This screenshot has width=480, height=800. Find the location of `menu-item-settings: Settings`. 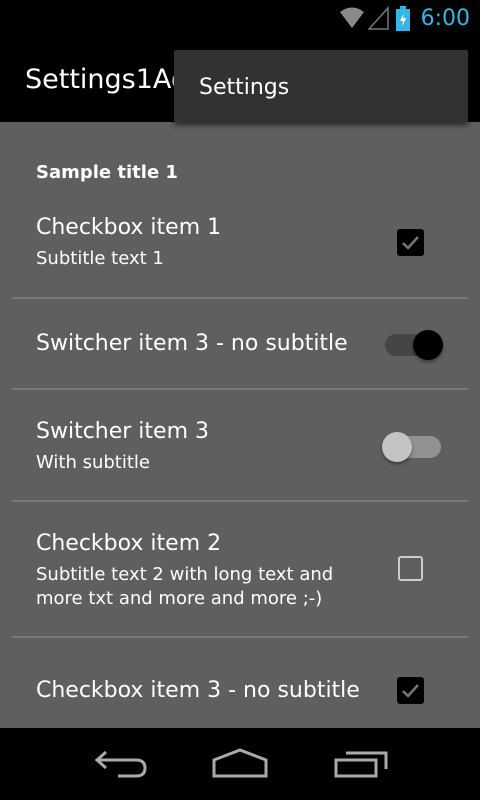

menu-item-settings: Settings is located at coordinates (244, 87).